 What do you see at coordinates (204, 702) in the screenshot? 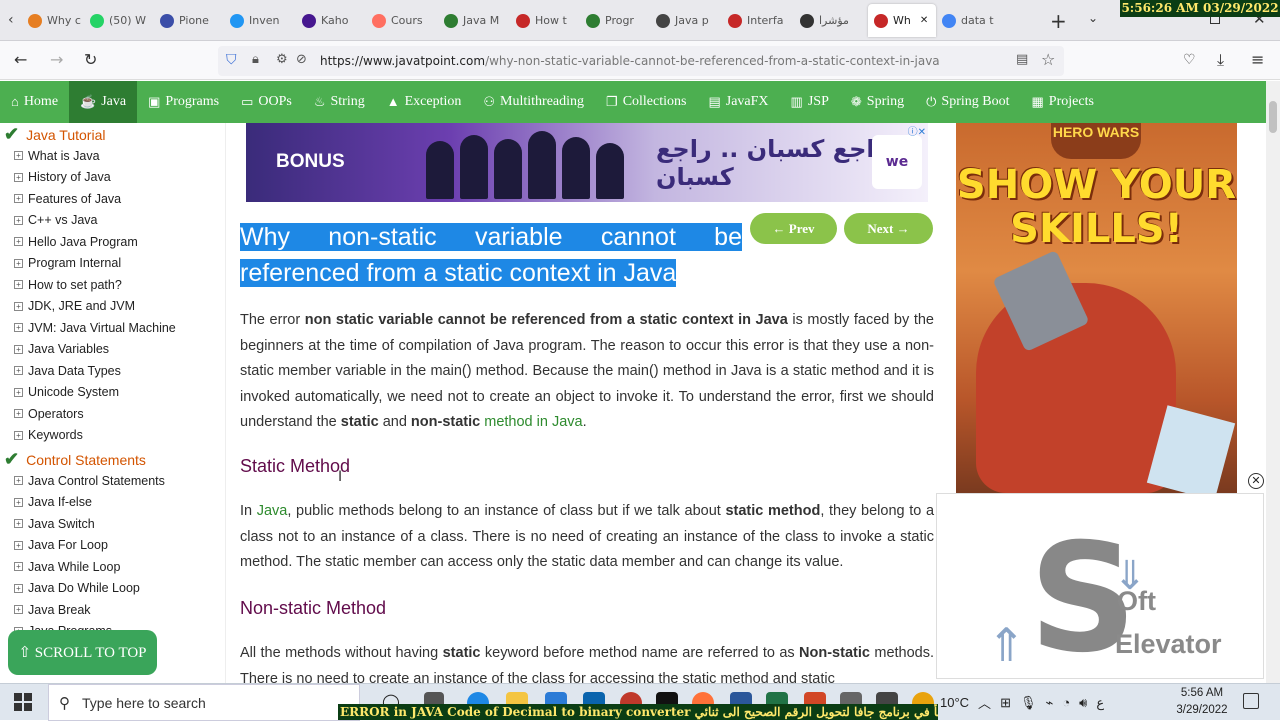
I see `taskbar-search-box: ⚲ Type here to search` at bounding box center [204, 702].